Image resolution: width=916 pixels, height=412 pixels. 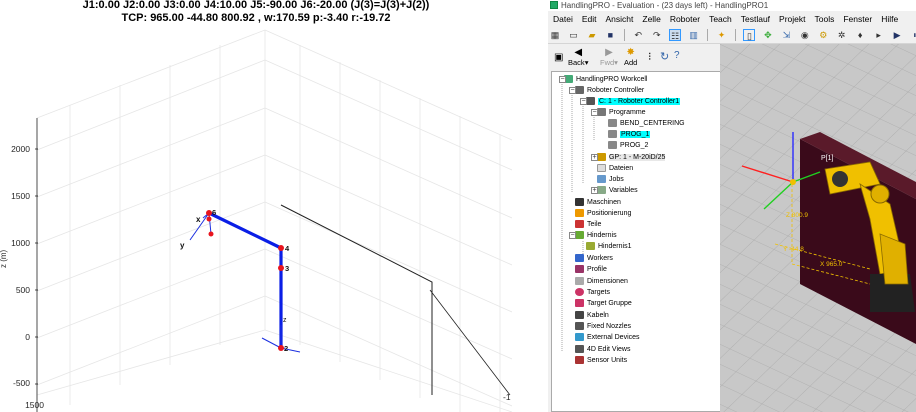 What do you see at coordinates (579, 337) in the screenshot?
I see `device-icon` at bounding box center [579, 337].